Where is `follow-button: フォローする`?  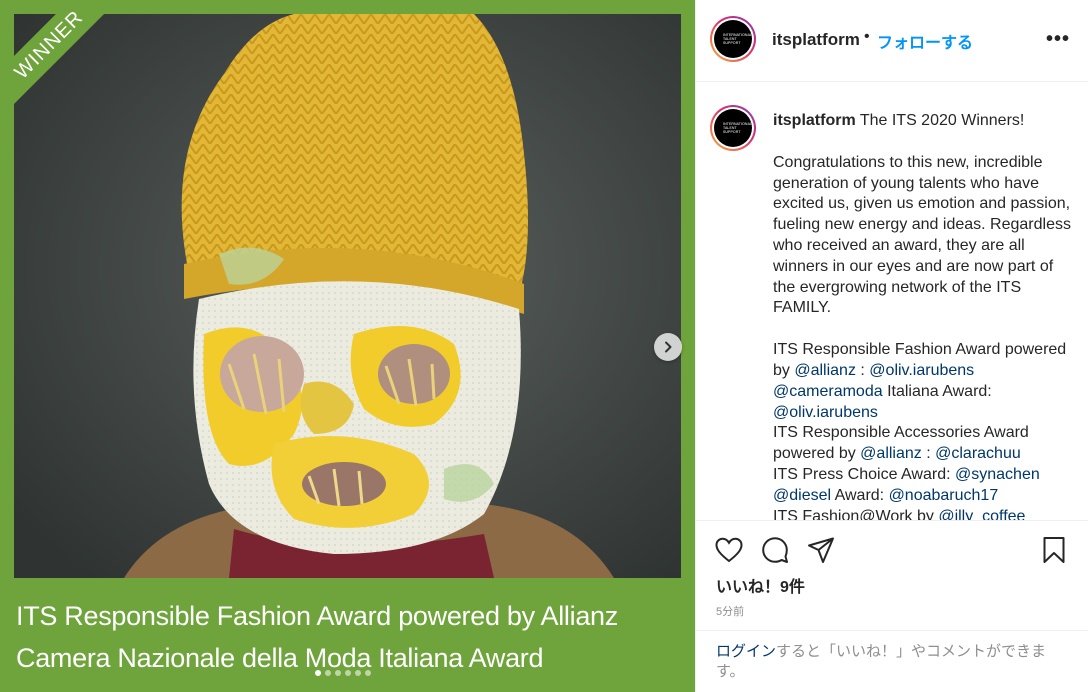 follow-button: フォローする is located at coordinates (925, 41).